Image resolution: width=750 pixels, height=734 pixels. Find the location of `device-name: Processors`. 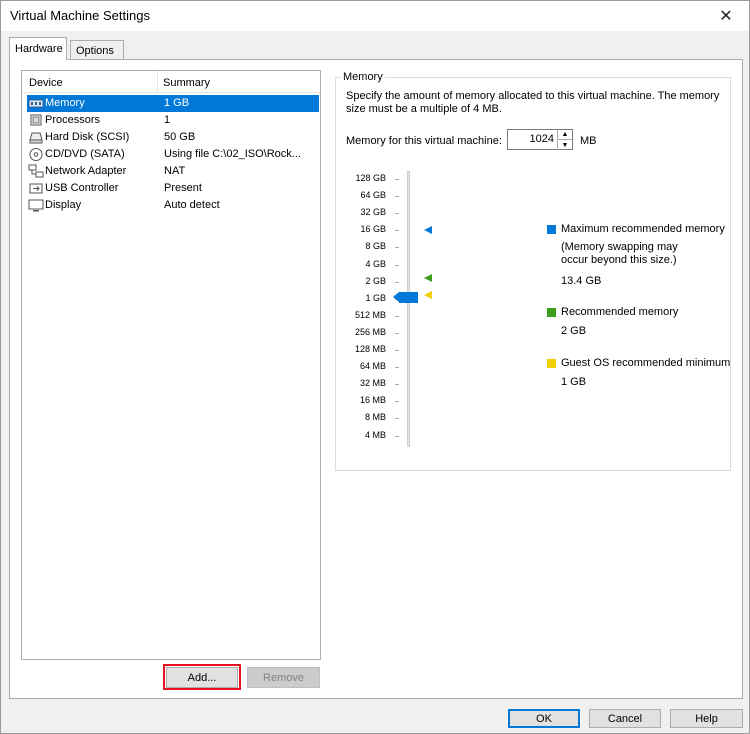

device-name: Processors is located at coordinates (73, 120).